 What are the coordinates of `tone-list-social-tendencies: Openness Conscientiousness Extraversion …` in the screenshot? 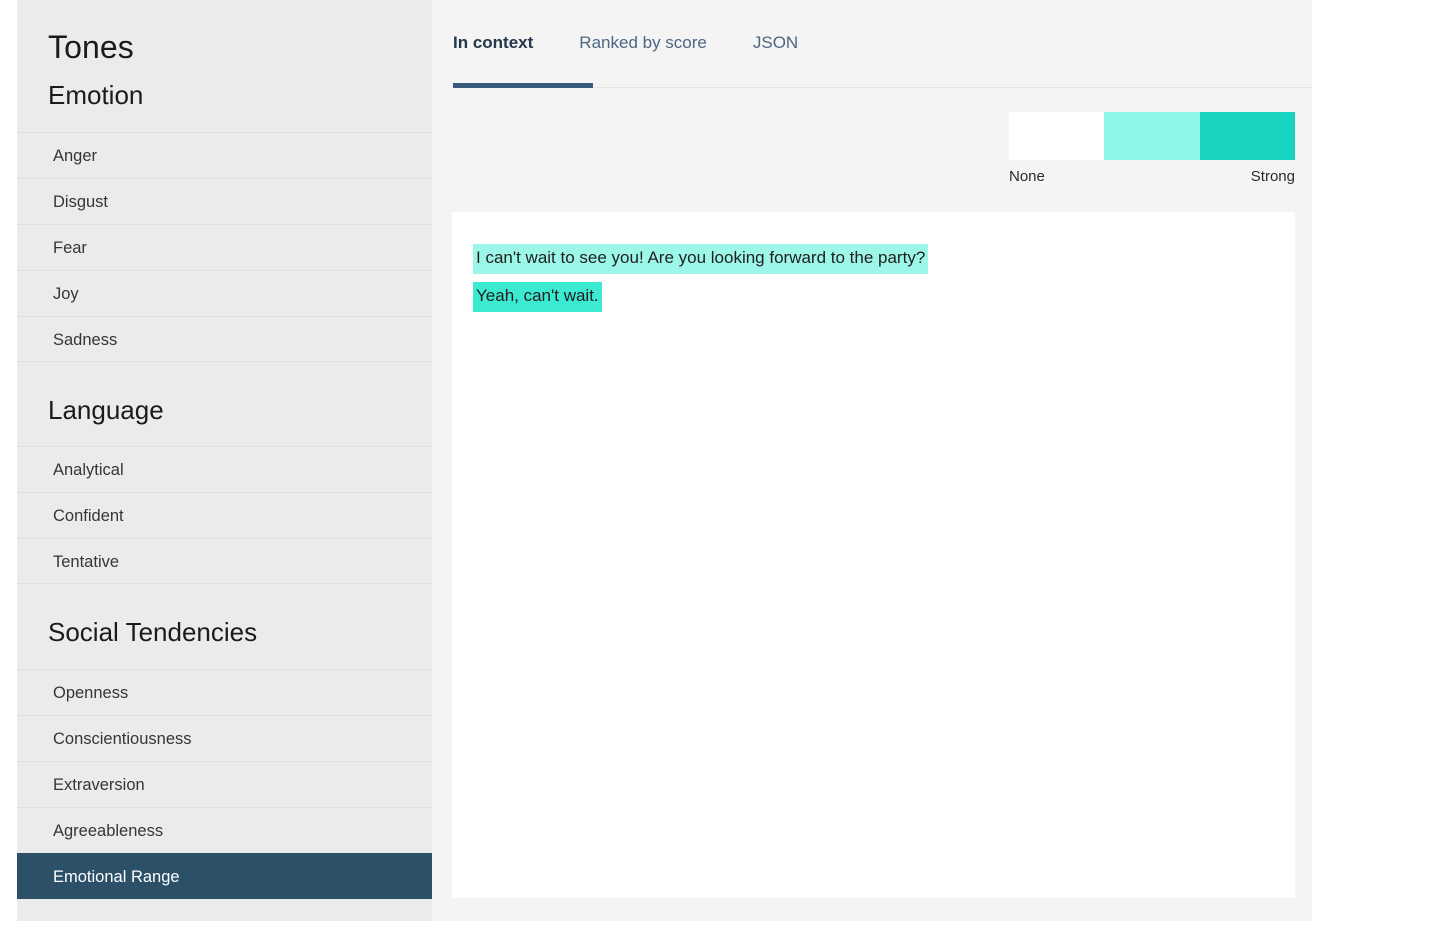 It's located at (224, 783).